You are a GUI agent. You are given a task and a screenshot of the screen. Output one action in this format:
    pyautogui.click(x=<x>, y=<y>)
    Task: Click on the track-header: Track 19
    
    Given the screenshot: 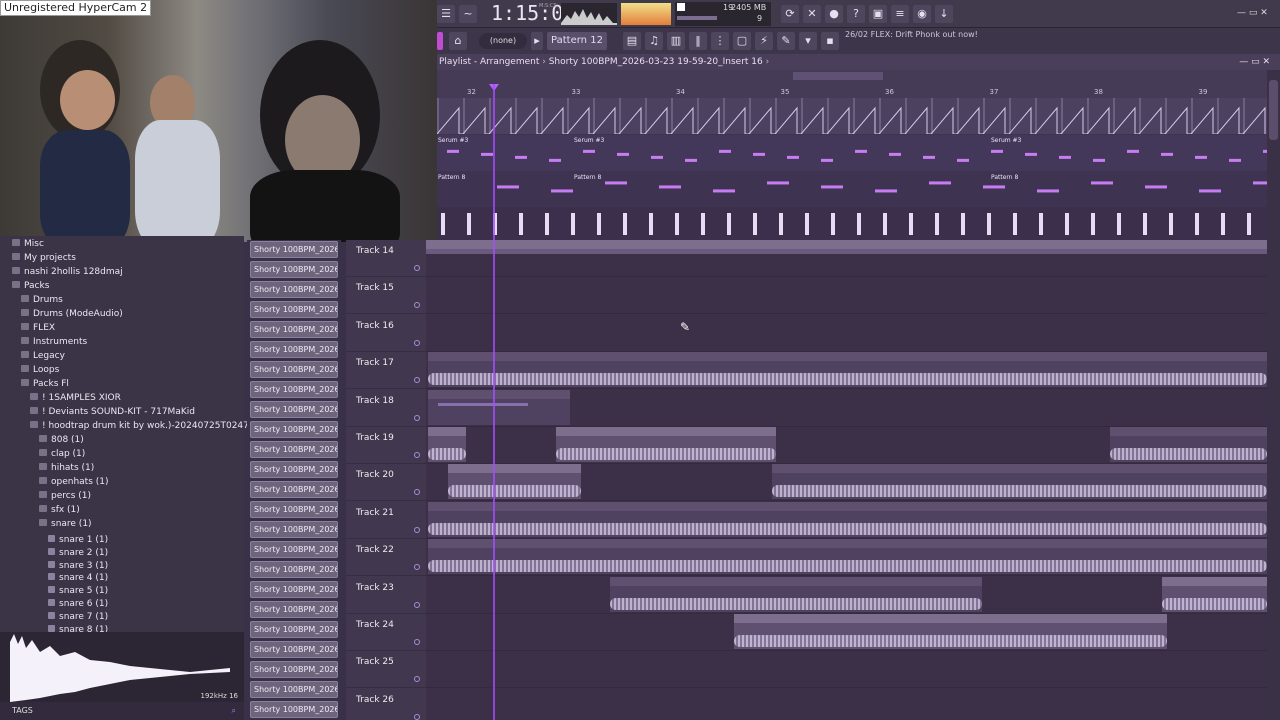 What is the action you would take?
    pyautogui.click(x=386, y=445)
    